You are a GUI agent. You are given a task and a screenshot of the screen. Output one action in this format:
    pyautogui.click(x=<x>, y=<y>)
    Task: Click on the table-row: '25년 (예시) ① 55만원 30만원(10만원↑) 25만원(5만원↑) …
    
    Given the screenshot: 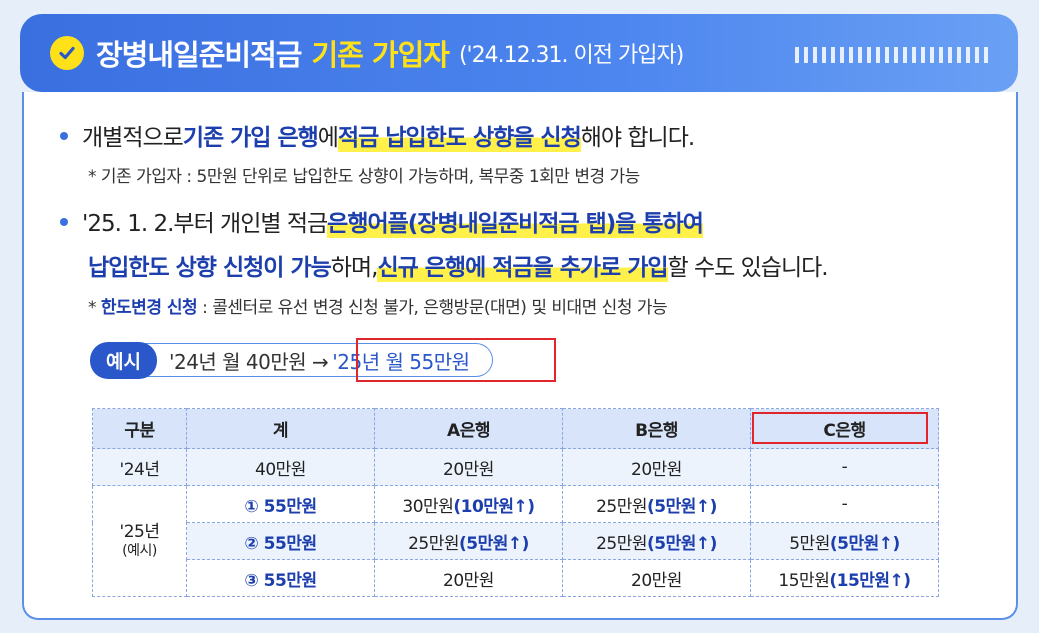 What is the action you would take?
    pyautogui.click(x=515, y=541)
    